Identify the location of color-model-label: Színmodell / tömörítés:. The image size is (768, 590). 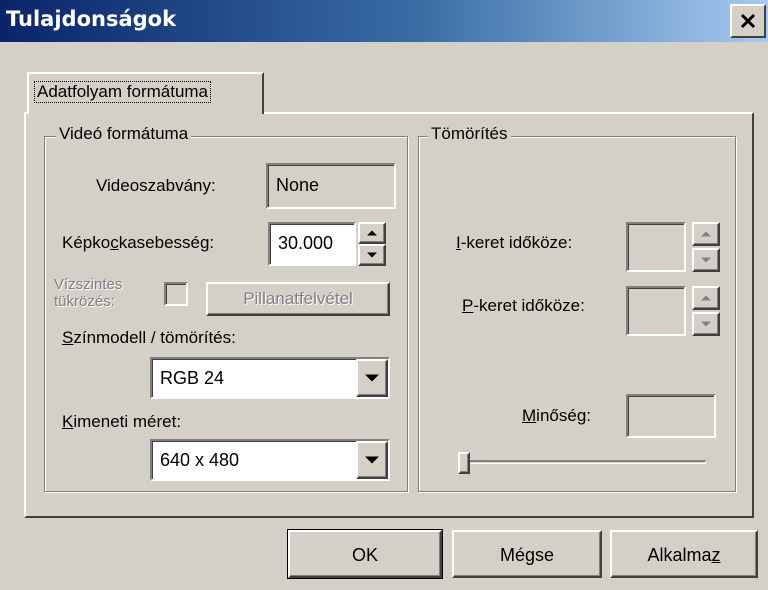
(149, 337).